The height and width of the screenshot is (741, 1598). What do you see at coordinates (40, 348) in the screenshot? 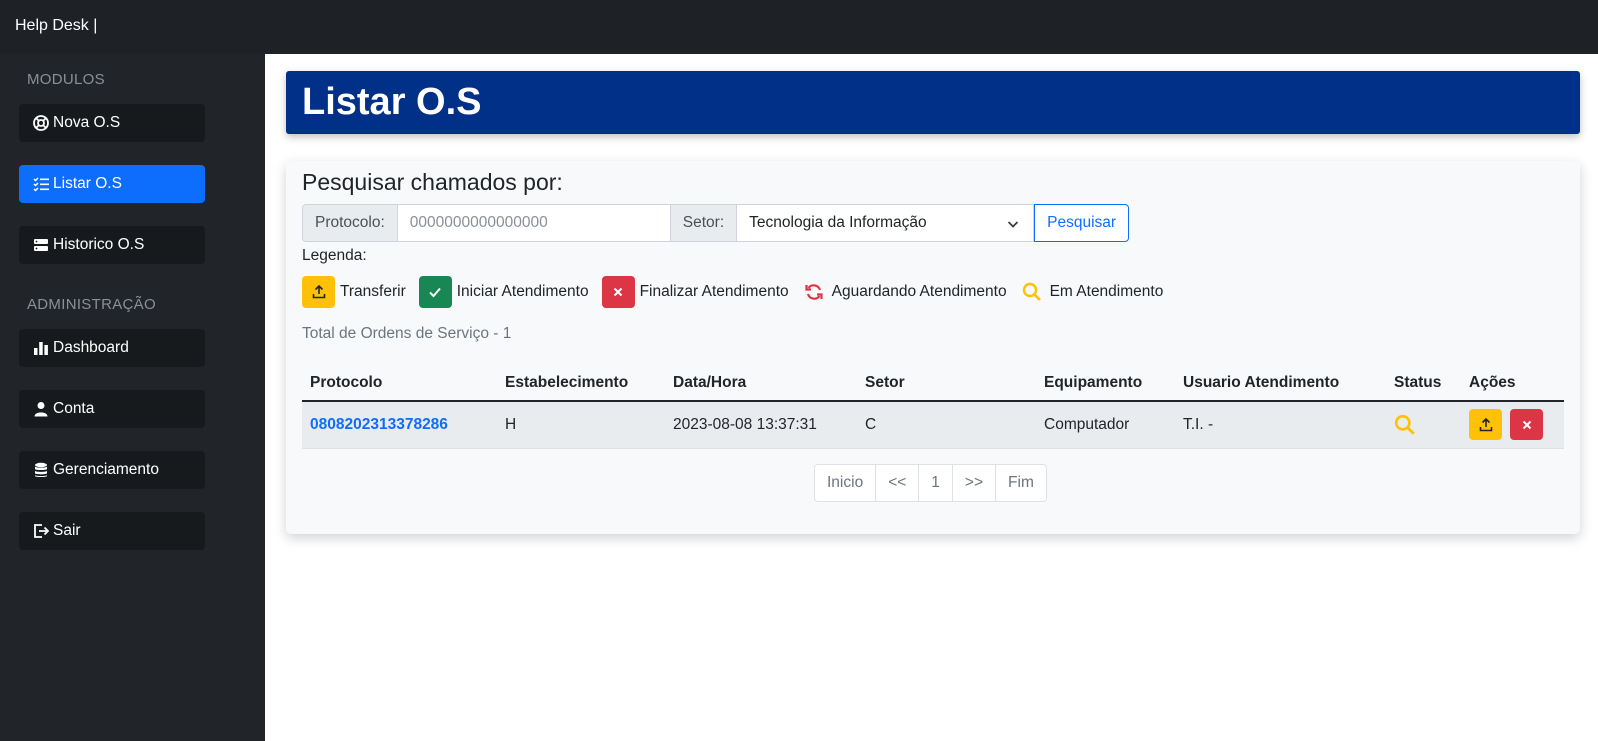
I see `bar-chart-icon` at bounding box center [40, 348].